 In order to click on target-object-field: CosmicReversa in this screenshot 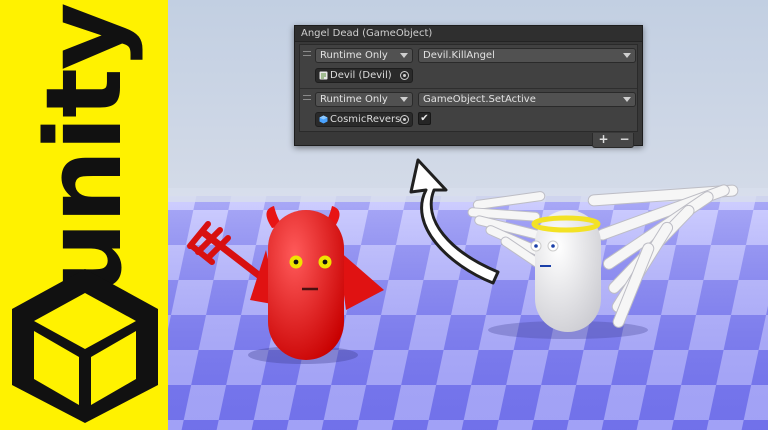, I will do `click(364, 119)`.